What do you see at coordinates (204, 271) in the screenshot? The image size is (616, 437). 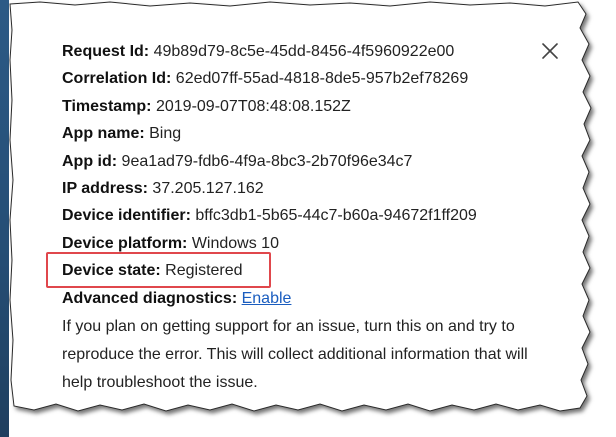 I see `device-state-value: Registered` at bounding box center [204, 271].